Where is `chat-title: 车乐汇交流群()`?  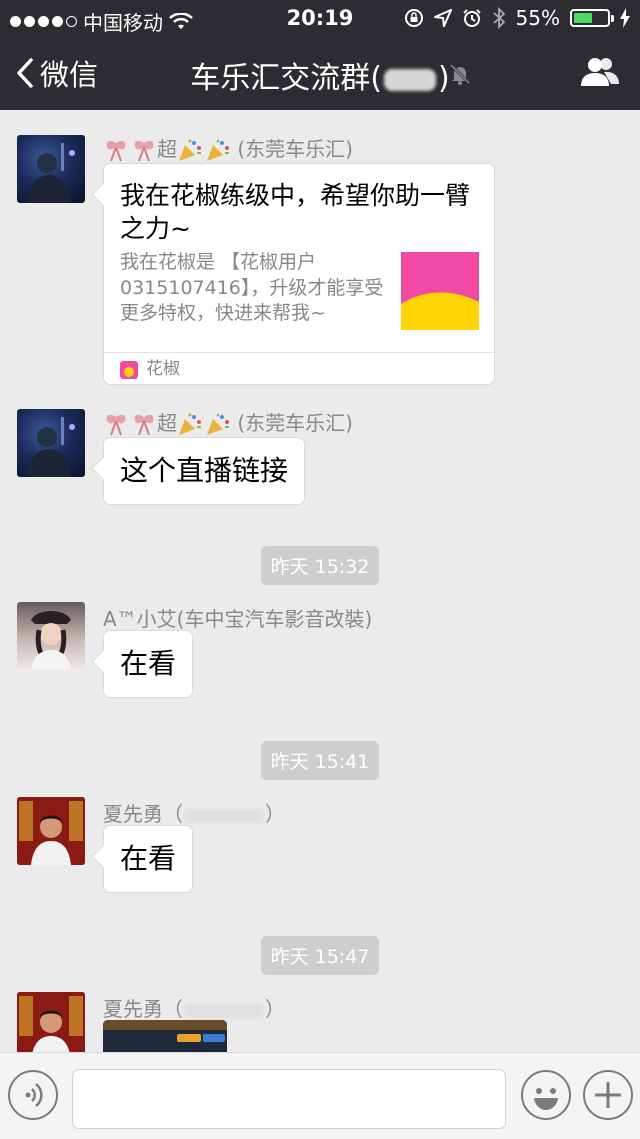 chat-title: 车乐汇交流群() is located at coordinates (320, 75).